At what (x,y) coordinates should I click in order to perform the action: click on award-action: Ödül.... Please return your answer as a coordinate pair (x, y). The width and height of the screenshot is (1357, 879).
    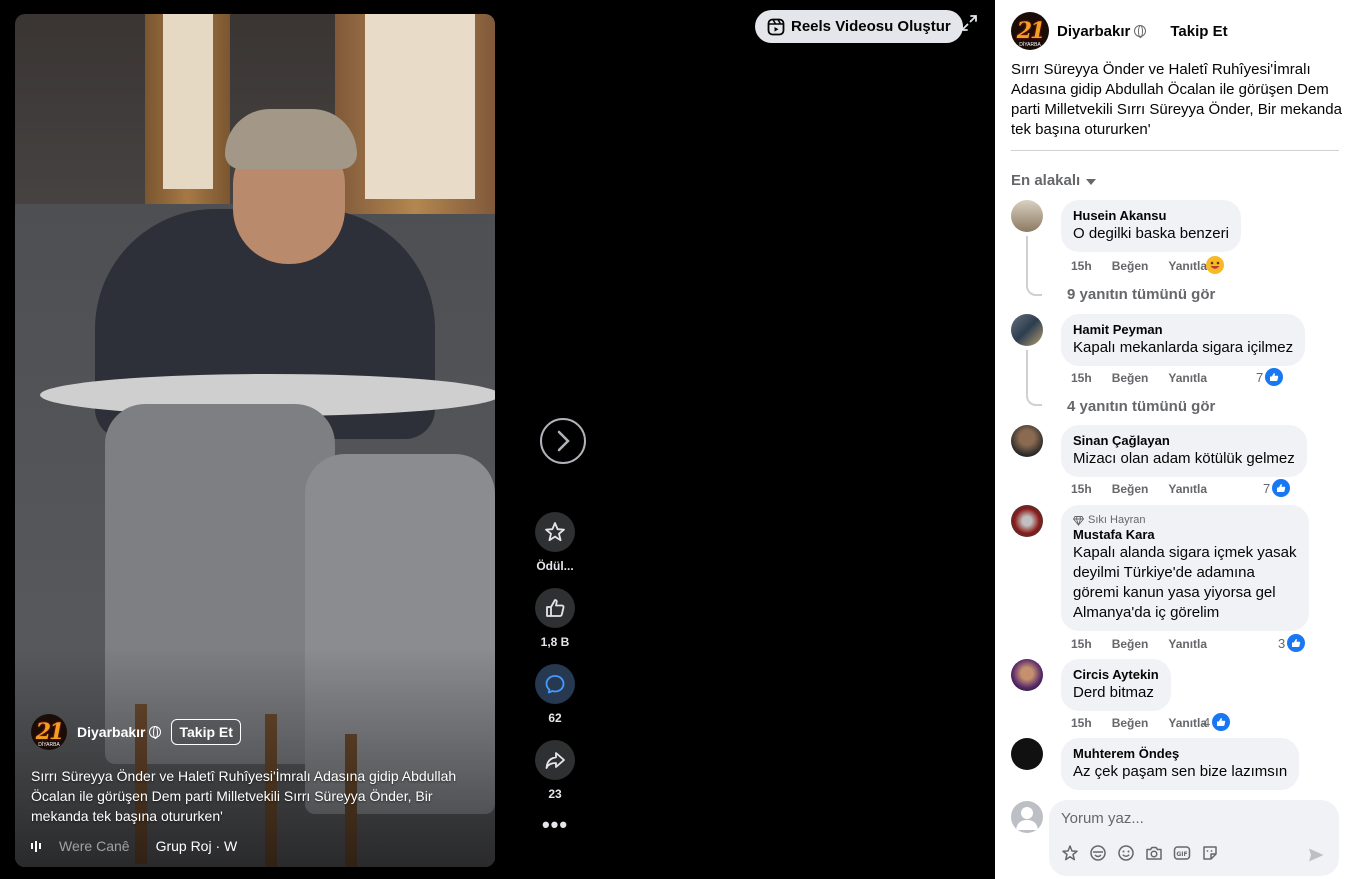
    Looking at the image, I should click on (555, 542).